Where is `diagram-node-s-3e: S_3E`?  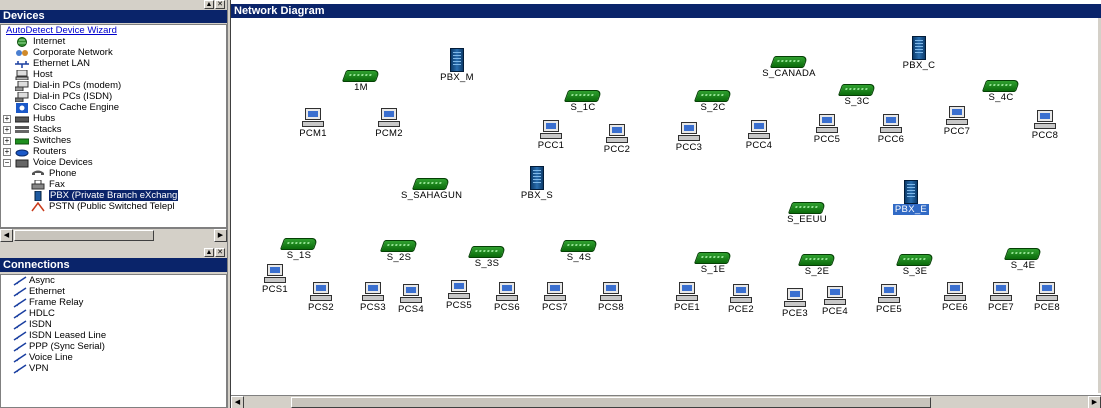
diagram-node-s-3e: S_3E is located at coordinates (915, 265).